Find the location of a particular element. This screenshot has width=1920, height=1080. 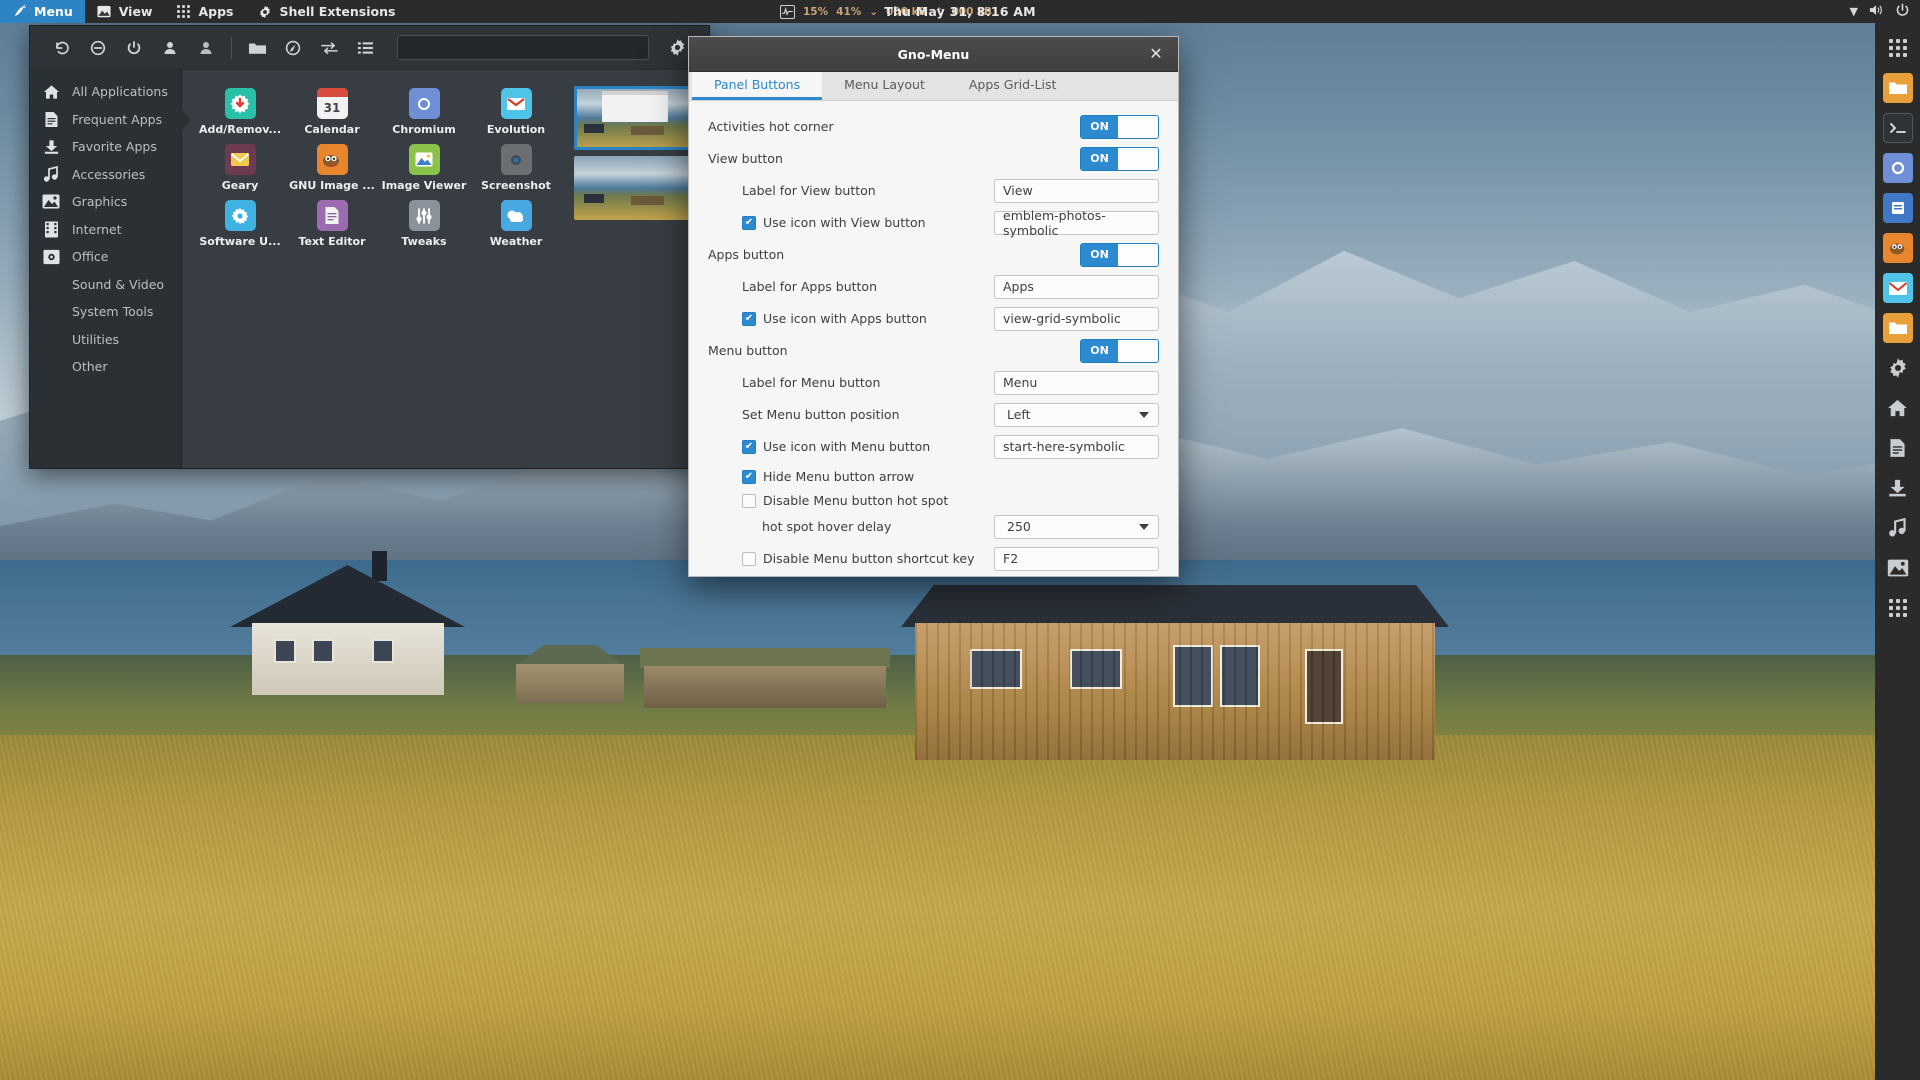

download-icon is located at coordinates (1898, 488).